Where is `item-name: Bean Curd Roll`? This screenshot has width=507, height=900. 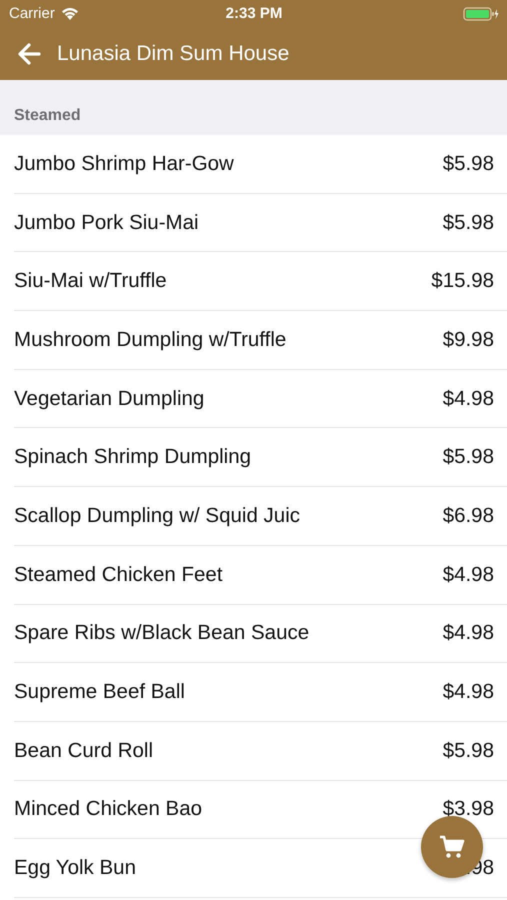 item-name: Bean Curd Roll is located at coordinates (84, 750).